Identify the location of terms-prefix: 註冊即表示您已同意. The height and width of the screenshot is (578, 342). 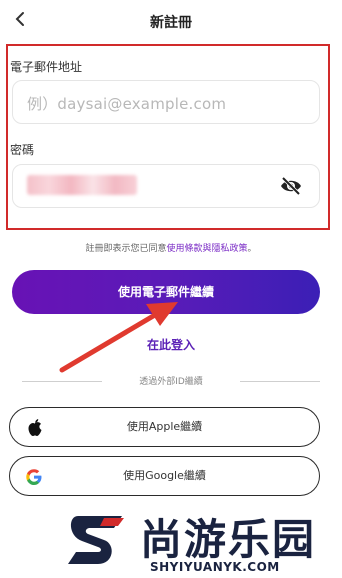
(126, 249).